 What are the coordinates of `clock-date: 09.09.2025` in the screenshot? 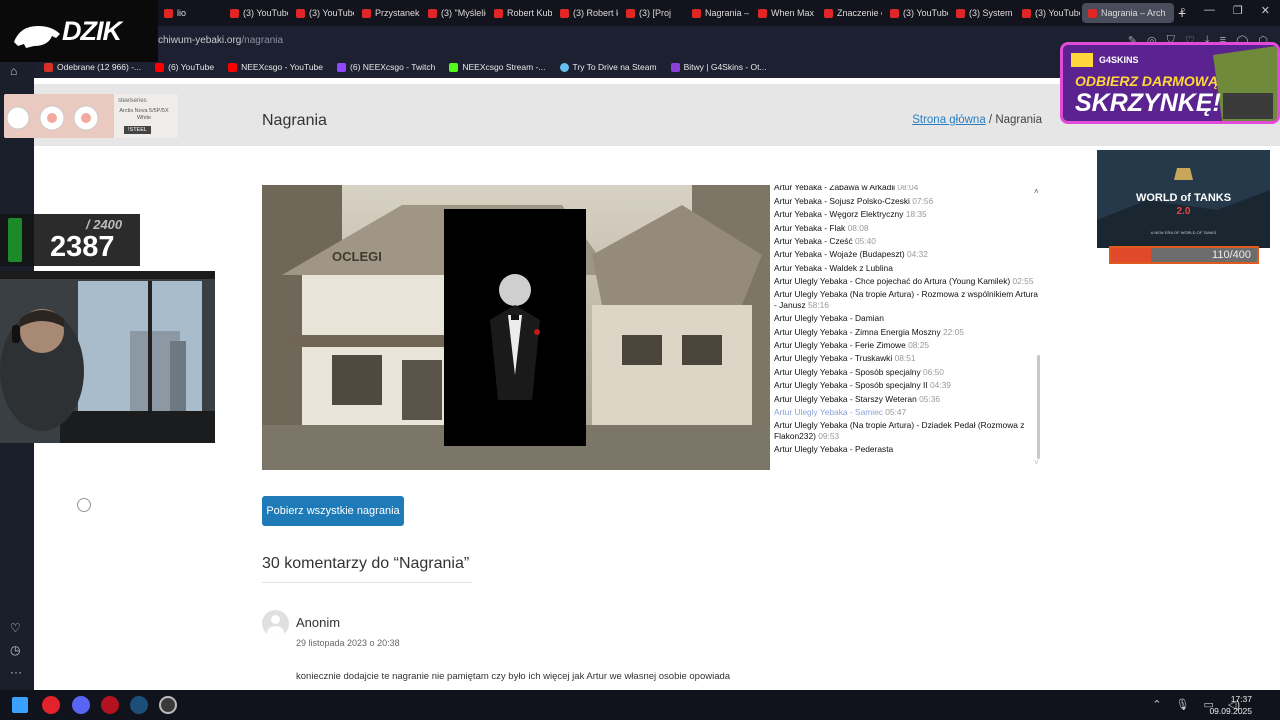 It's located at (1230, 711).